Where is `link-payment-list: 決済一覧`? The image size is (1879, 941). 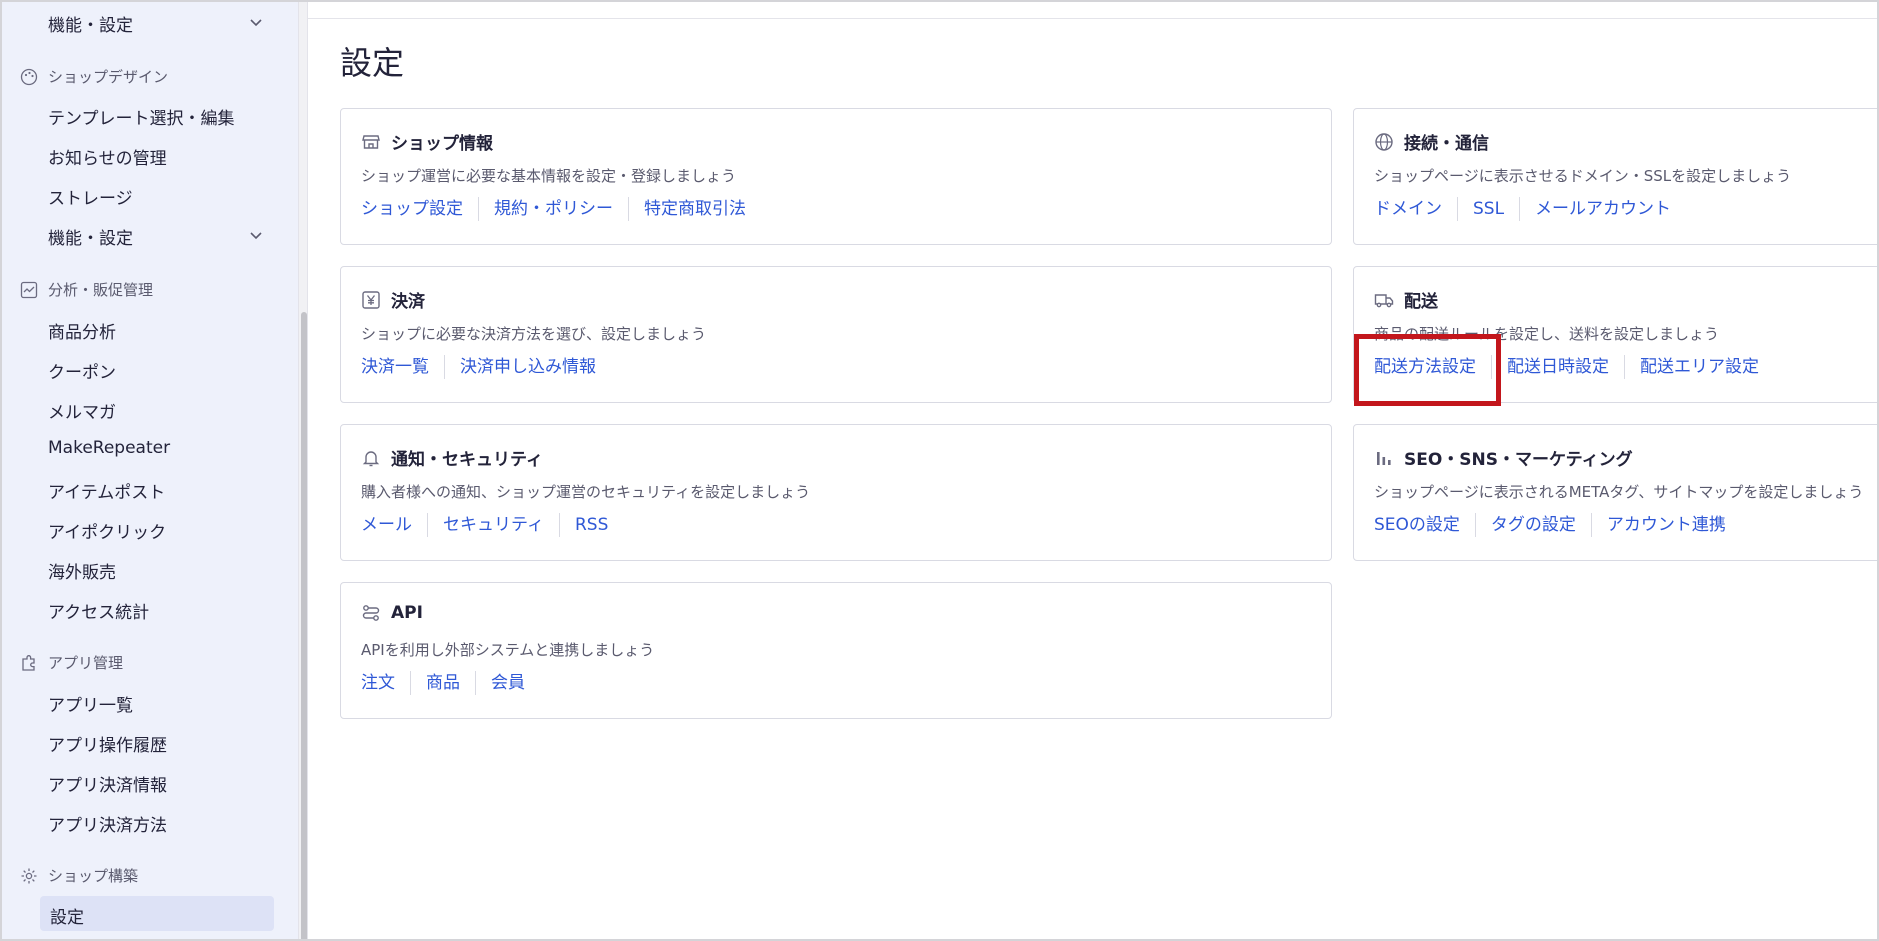 link-payment-list: 決済一覧 is located at coordinates (402, 367).